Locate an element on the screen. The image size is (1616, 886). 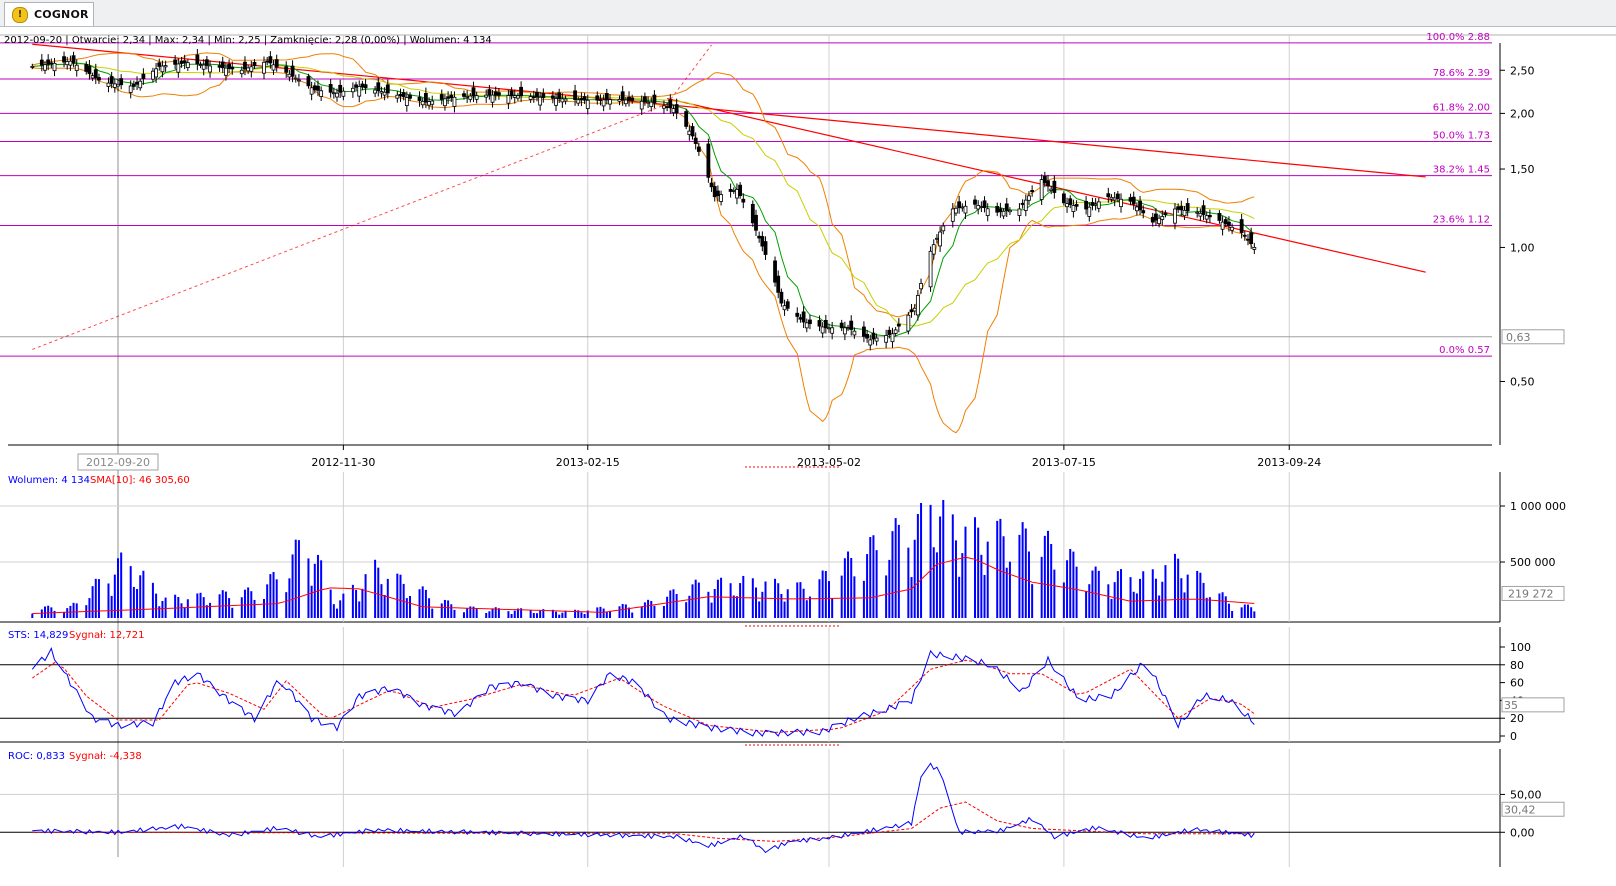
sts-signal-title: Sygnał: 12,721 is located at coordinates (106, 635).